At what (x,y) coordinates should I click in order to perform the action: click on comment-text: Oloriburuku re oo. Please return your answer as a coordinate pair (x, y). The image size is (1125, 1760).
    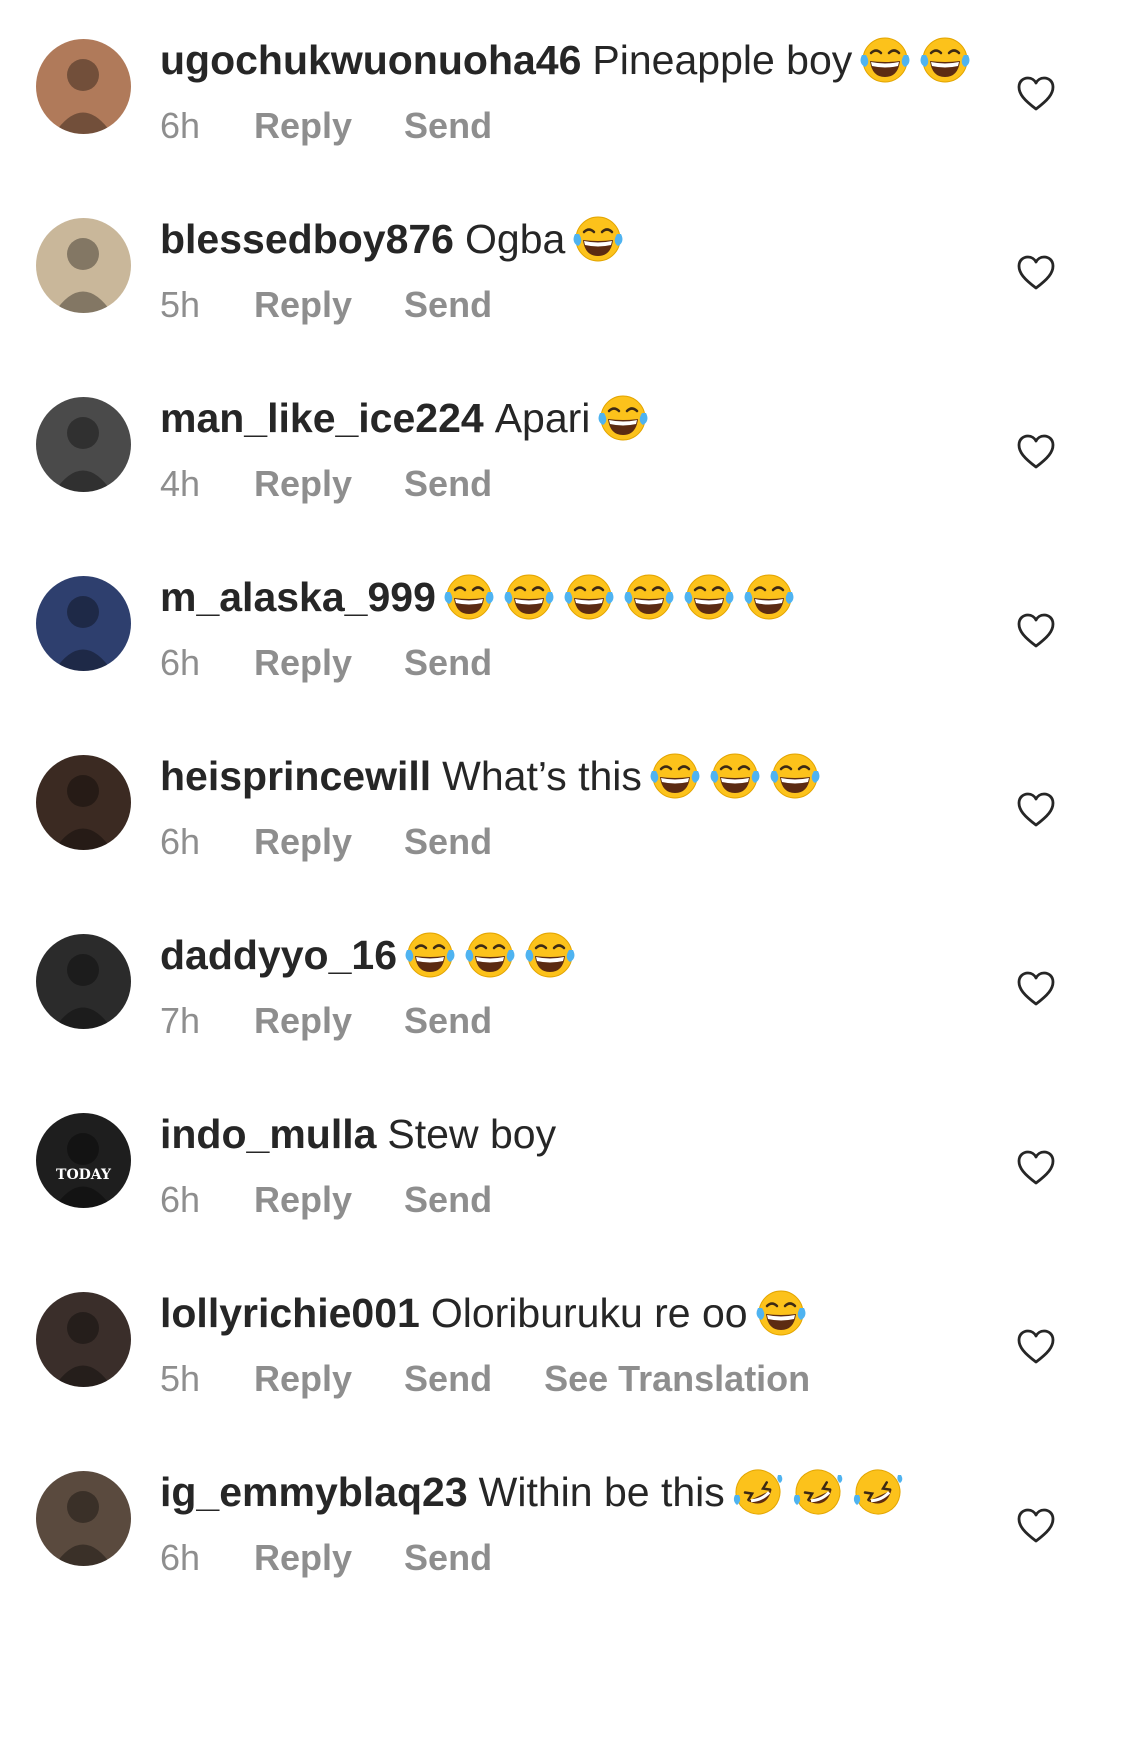
    Looking at the image, I should click on (589, 1313).